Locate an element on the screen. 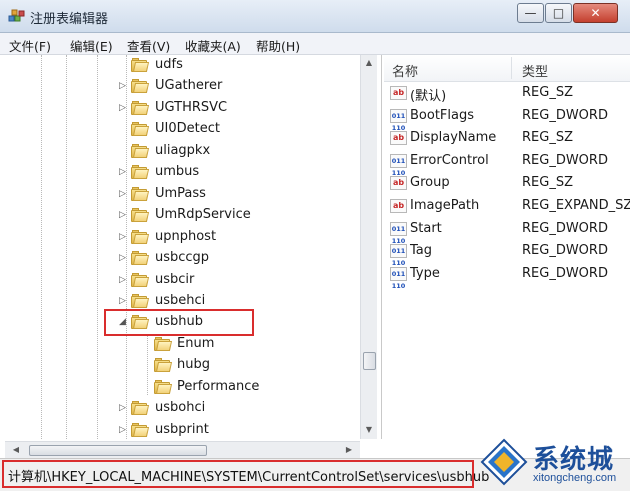 The height and width of the screenshot is (491, 630). value-name: BootFlags is located at coordinates (442, 115).